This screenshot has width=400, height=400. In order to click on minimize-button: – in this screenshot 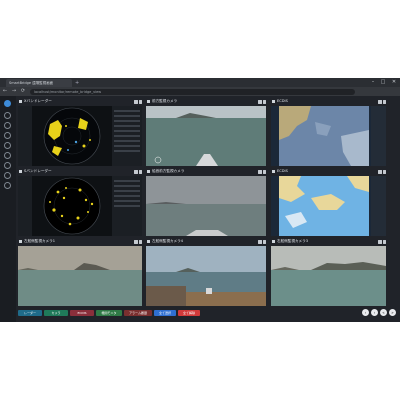, I will do `click(373, 82)`.